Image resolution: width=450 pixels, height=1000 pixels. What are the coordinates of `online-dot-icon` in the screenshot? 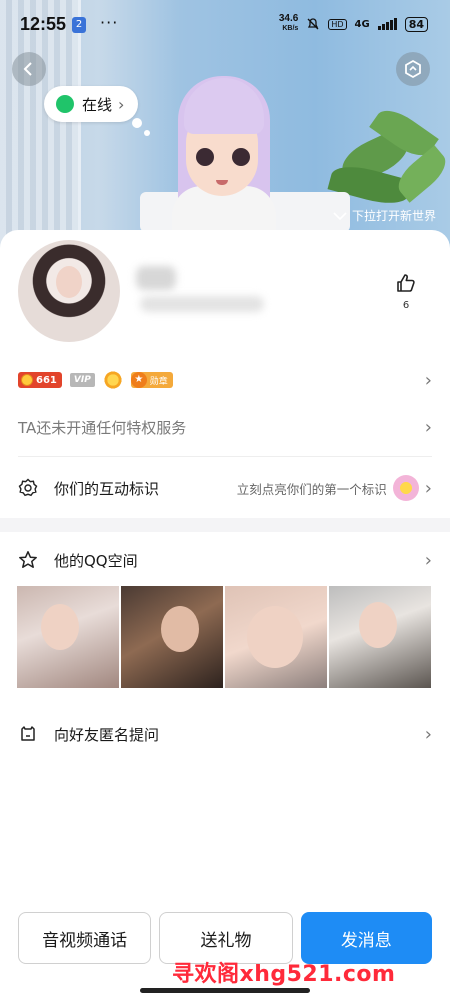 It's located at (65, 104).